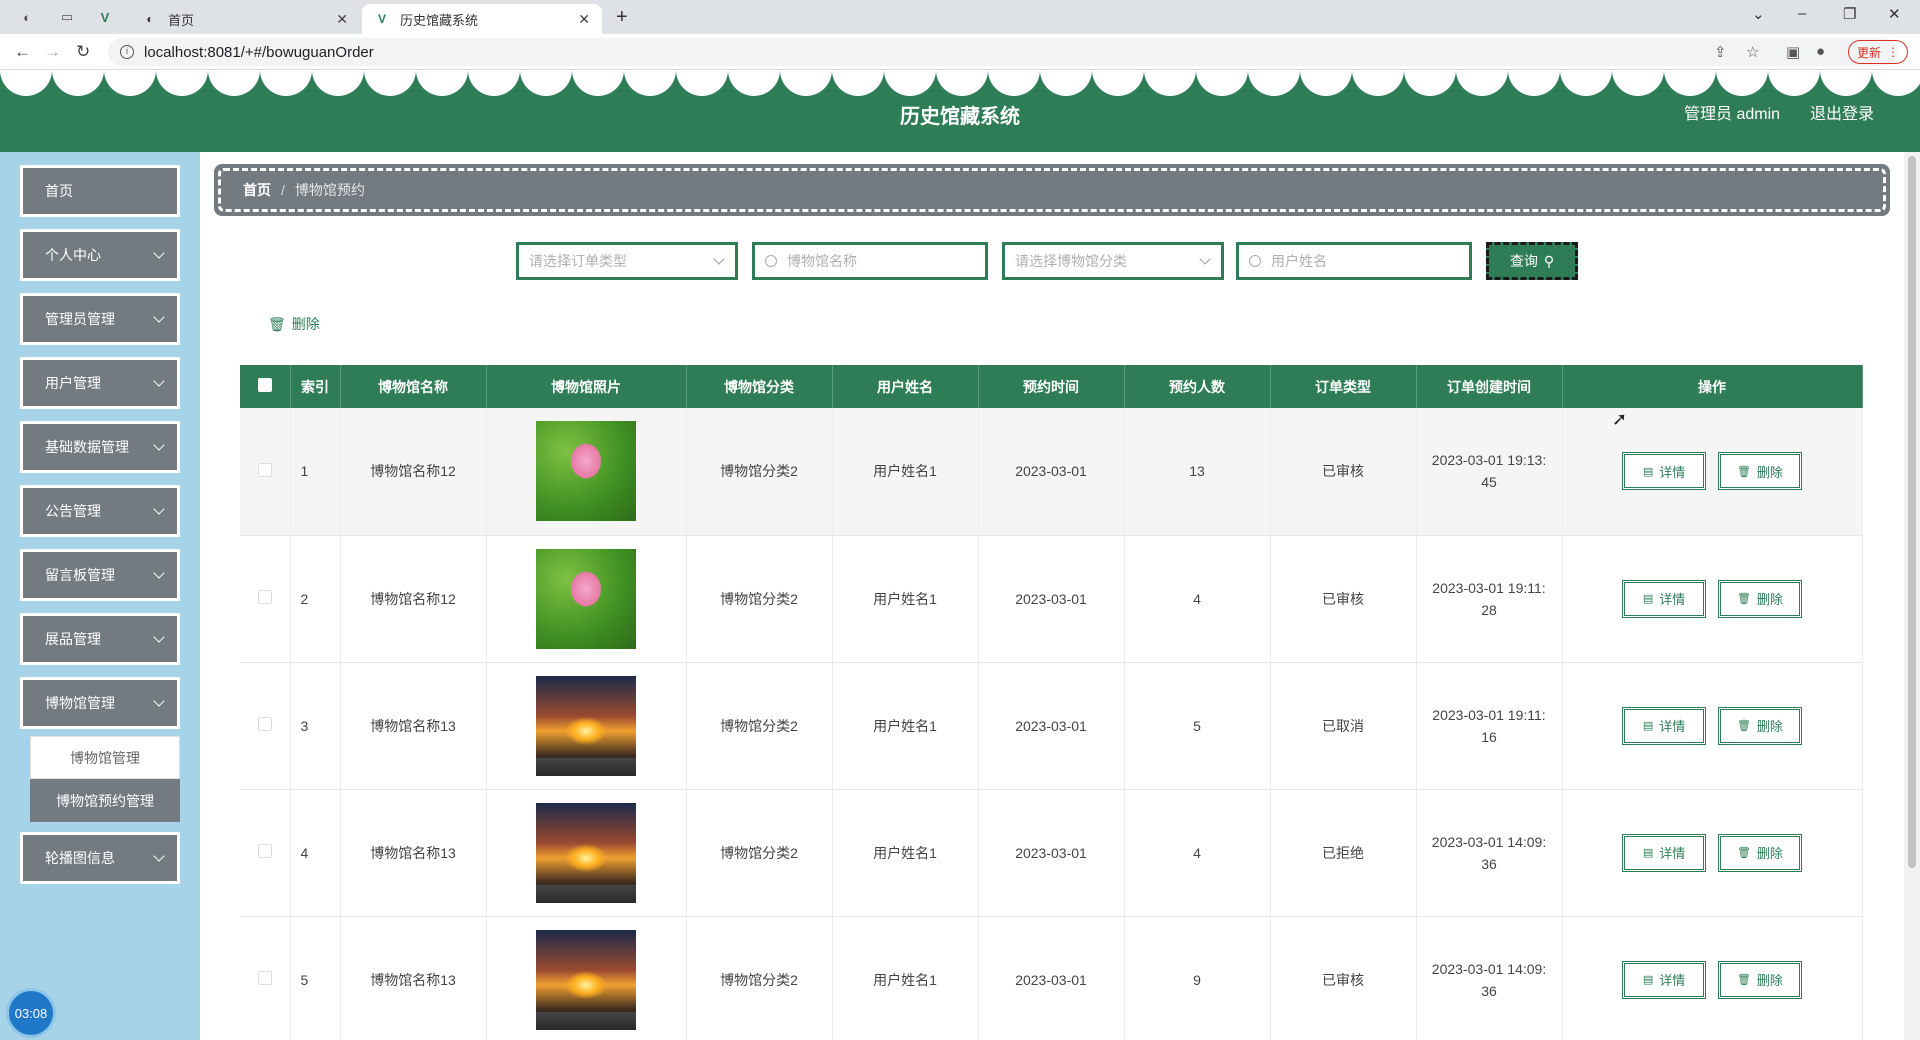 The image size is (1920, 1040). What do you see at coordinates (1354, 261) in the screenshot?
I see `user-name-input: 用户姓名` at bounding box center [1354, 261].